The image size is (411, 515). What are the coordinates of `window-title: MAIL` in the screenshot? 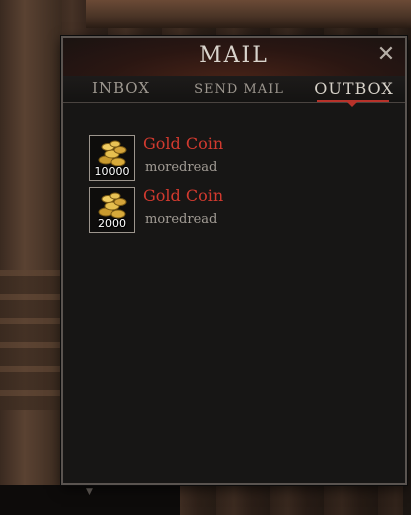 It's located at (234, 55).